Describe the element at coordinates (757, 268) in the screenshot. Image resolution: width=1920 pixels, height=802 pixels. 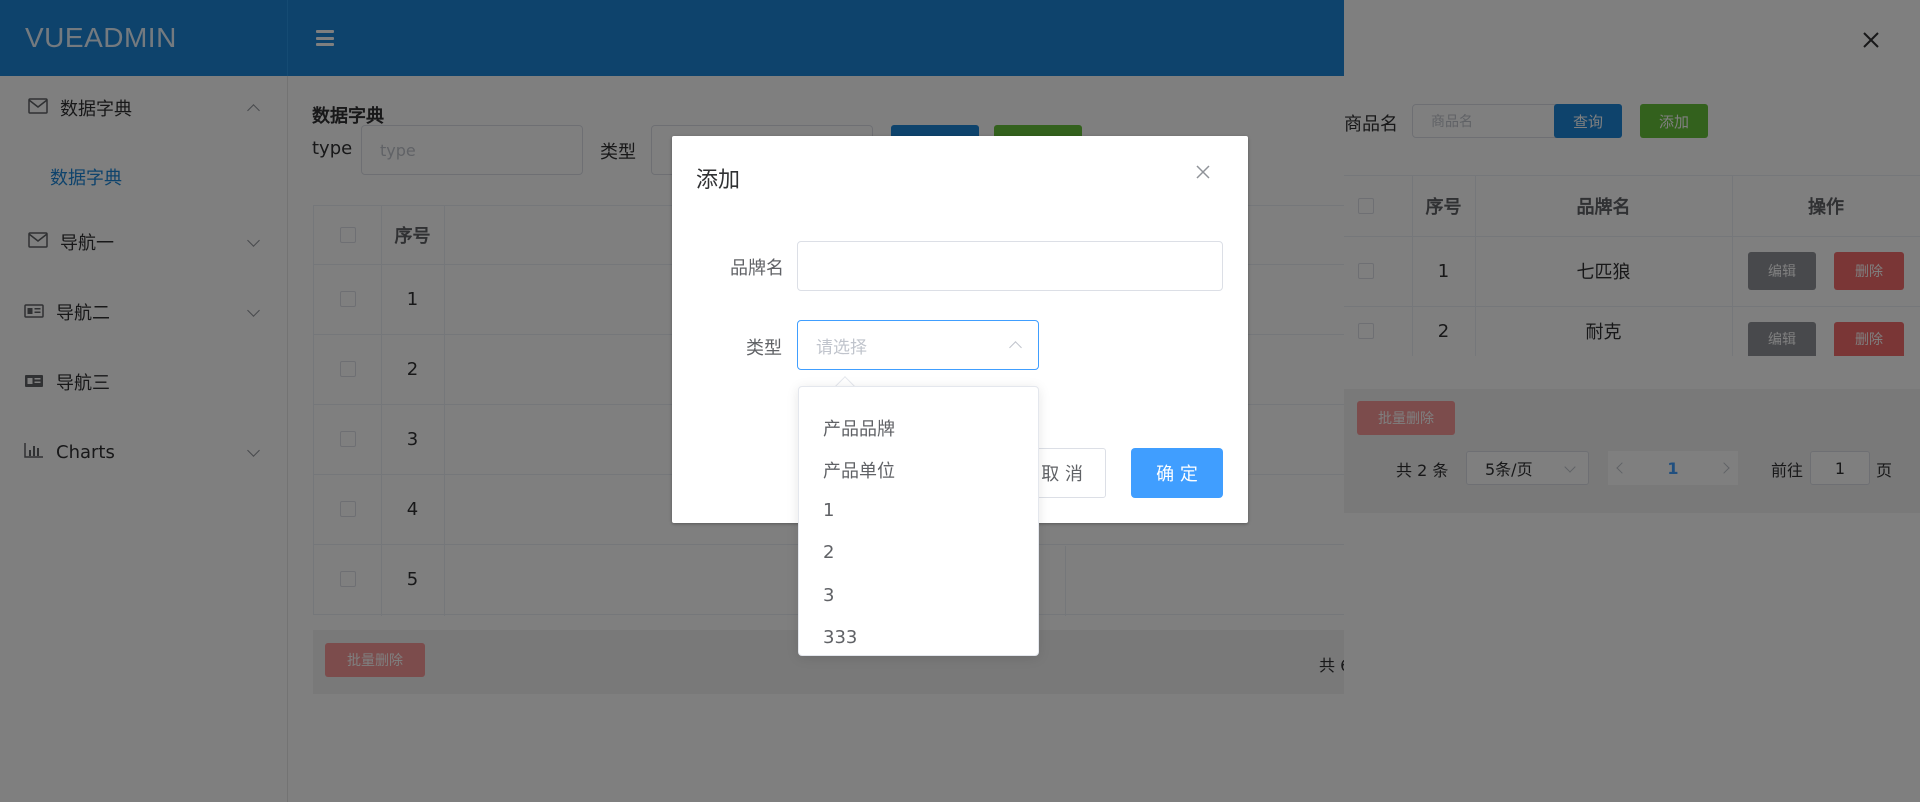
I see `brand-name-label: 品牌名` at that location.